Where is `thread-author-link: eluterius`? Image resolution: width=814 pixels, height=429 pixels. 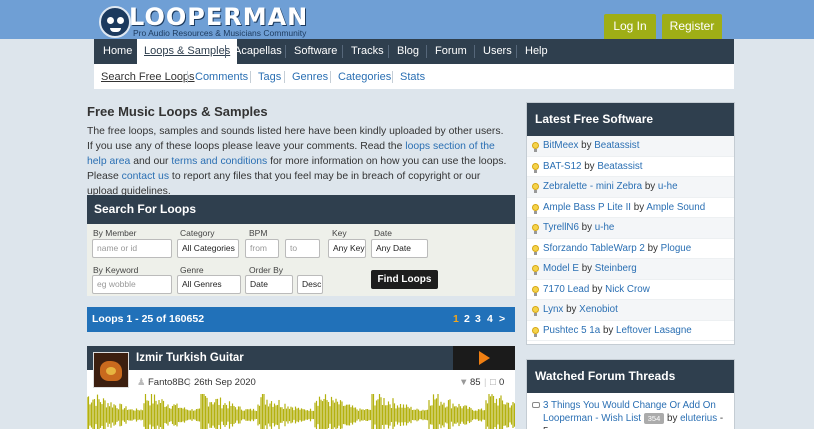 thread-author-link: eluterius is located at coordinates (698, 418).